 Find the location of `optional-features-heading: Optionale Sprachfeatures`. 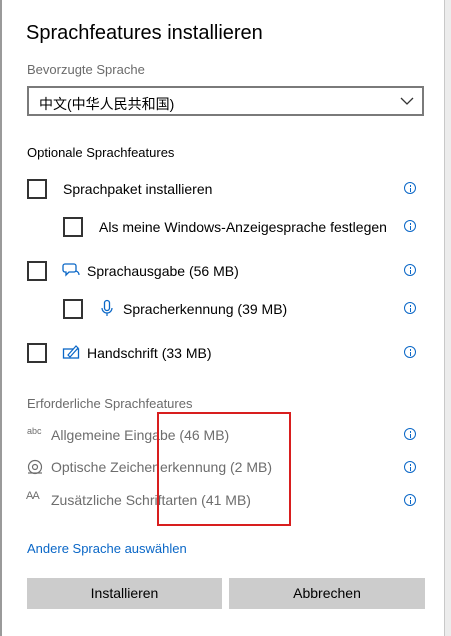

optional-features-heading: Optionale Sprachfeatures is located at coordinates (101, 152).